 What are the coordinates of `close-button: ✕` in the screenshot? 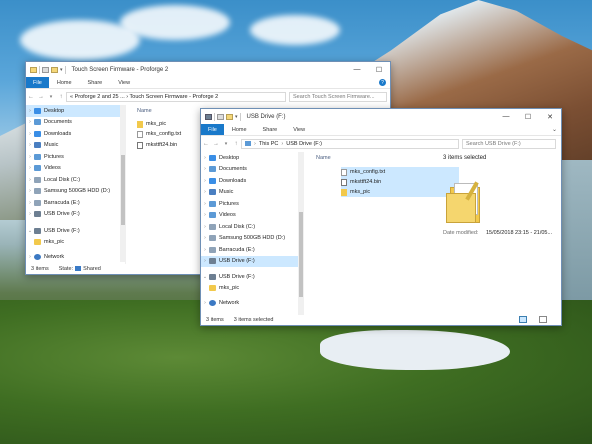 It's located at (550, 116).